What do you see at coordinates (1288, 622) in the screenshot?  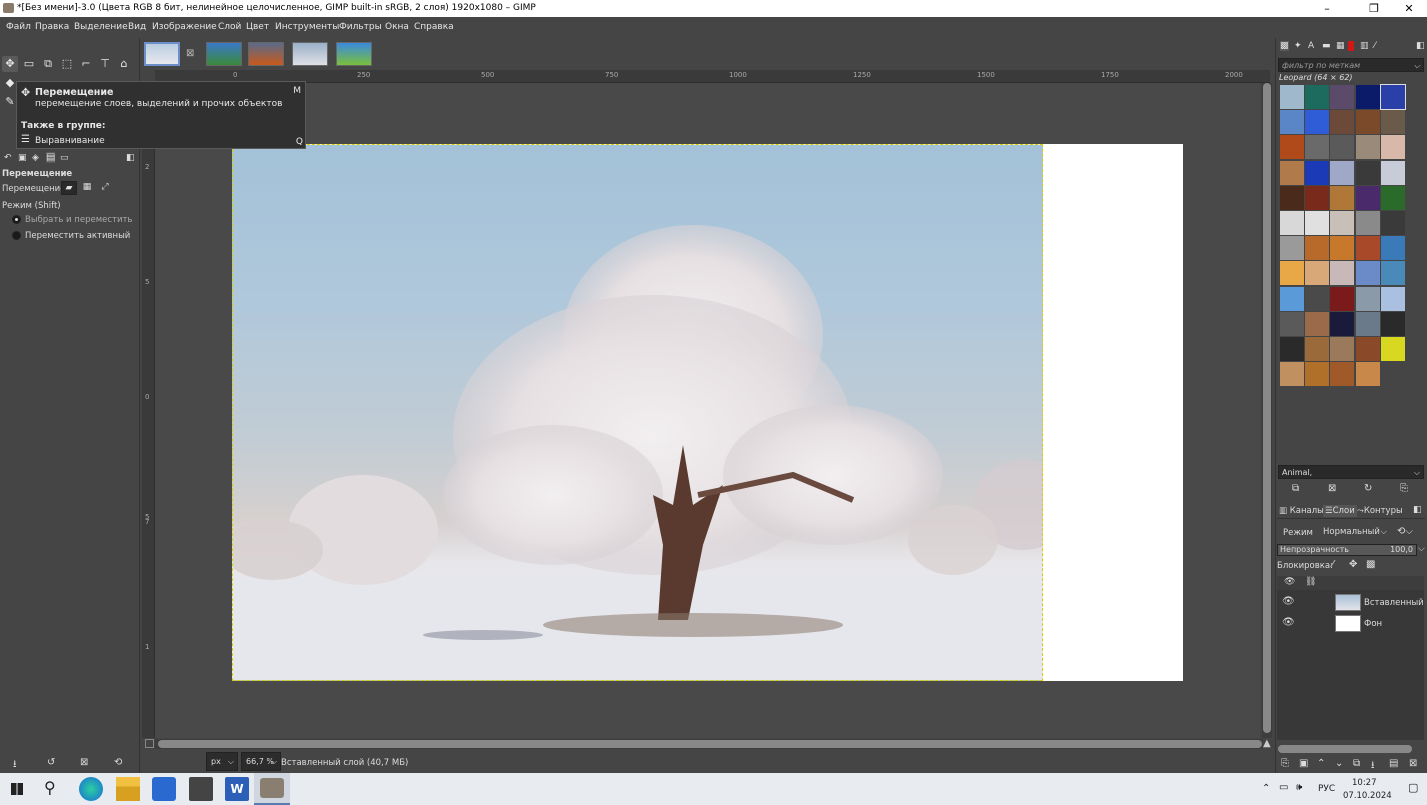 I see `eye-icon: 👁` at bounding box center [1288, 622].